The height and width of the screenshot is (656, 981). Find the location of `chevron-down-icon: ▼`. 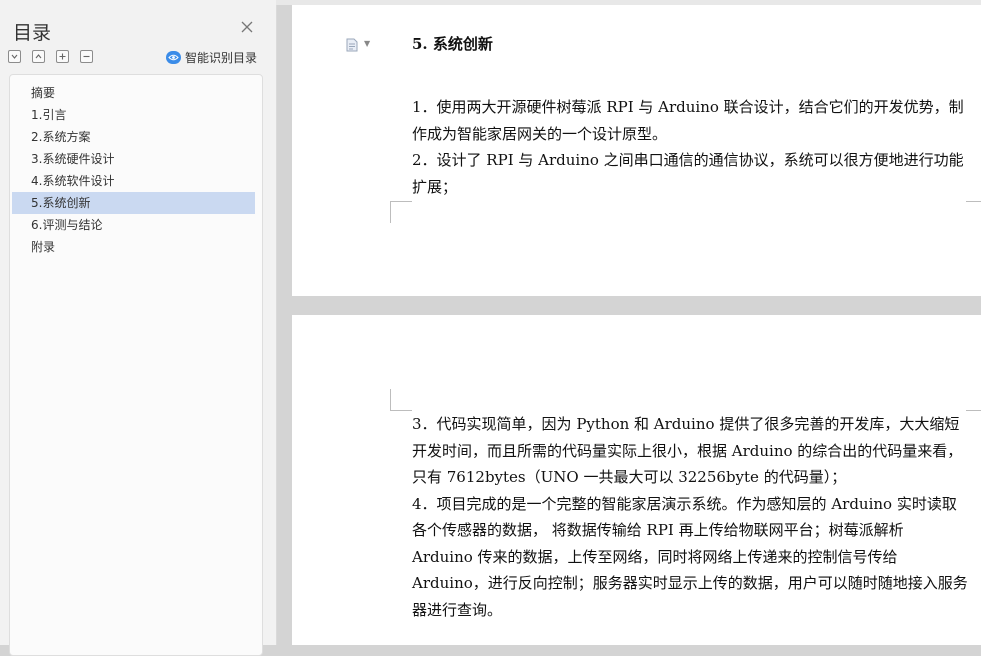

chevron-down-icon: ▼ is located at coordinates (367, 43).